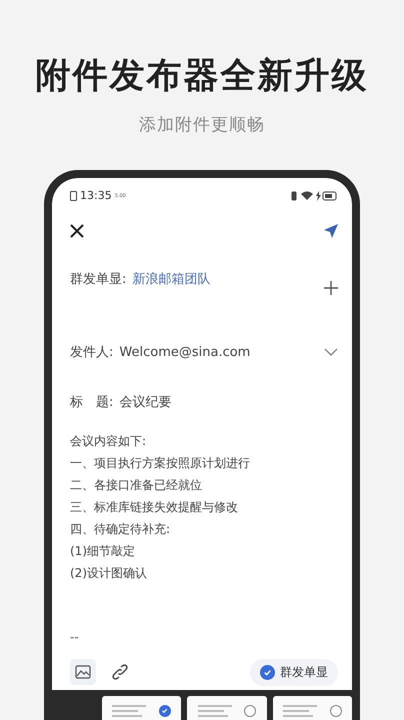 The width and height of the screenshot is (404, 720). What do you see at coordinates (121, 529) in the screenshot?
I see `body-line: 四、待确定待补充:` at bounding box center [121, 529].